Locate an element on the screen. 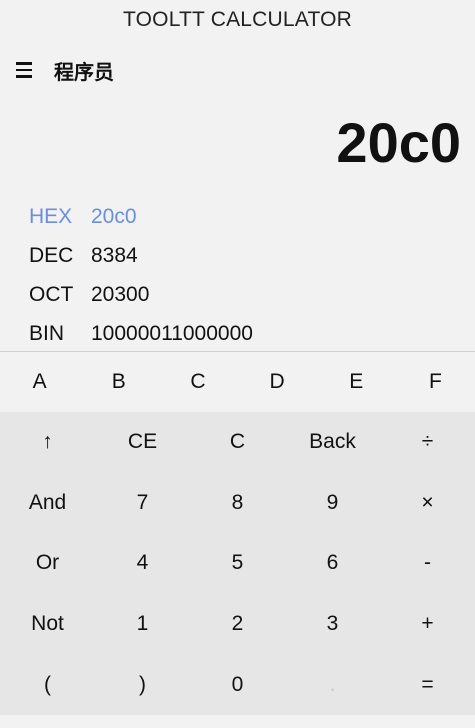 The height and width of the screenshot is (728, 475). base-label: BIN is located at coordinates (47, 333).